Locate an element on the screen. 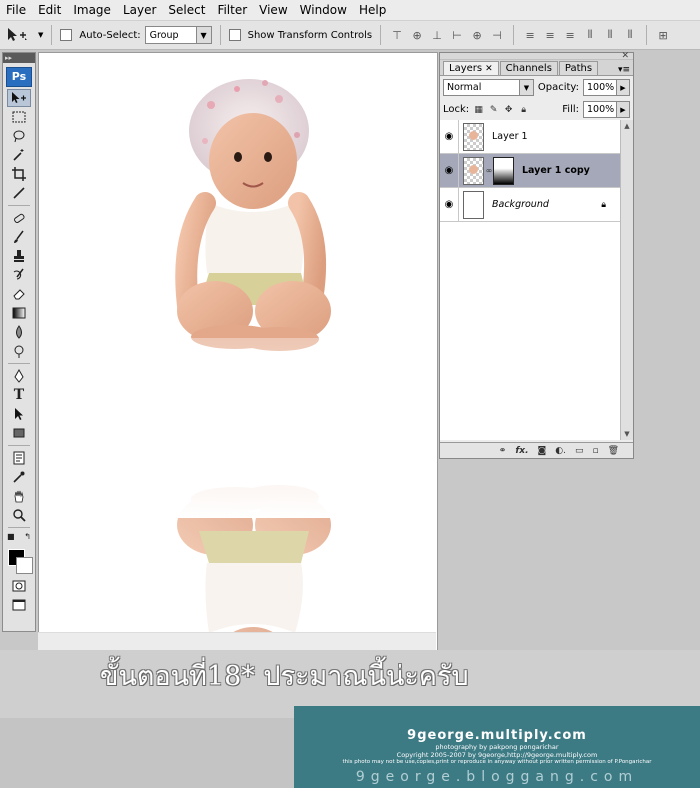  zoom-tool-icon is located at coordinates (19, 515).